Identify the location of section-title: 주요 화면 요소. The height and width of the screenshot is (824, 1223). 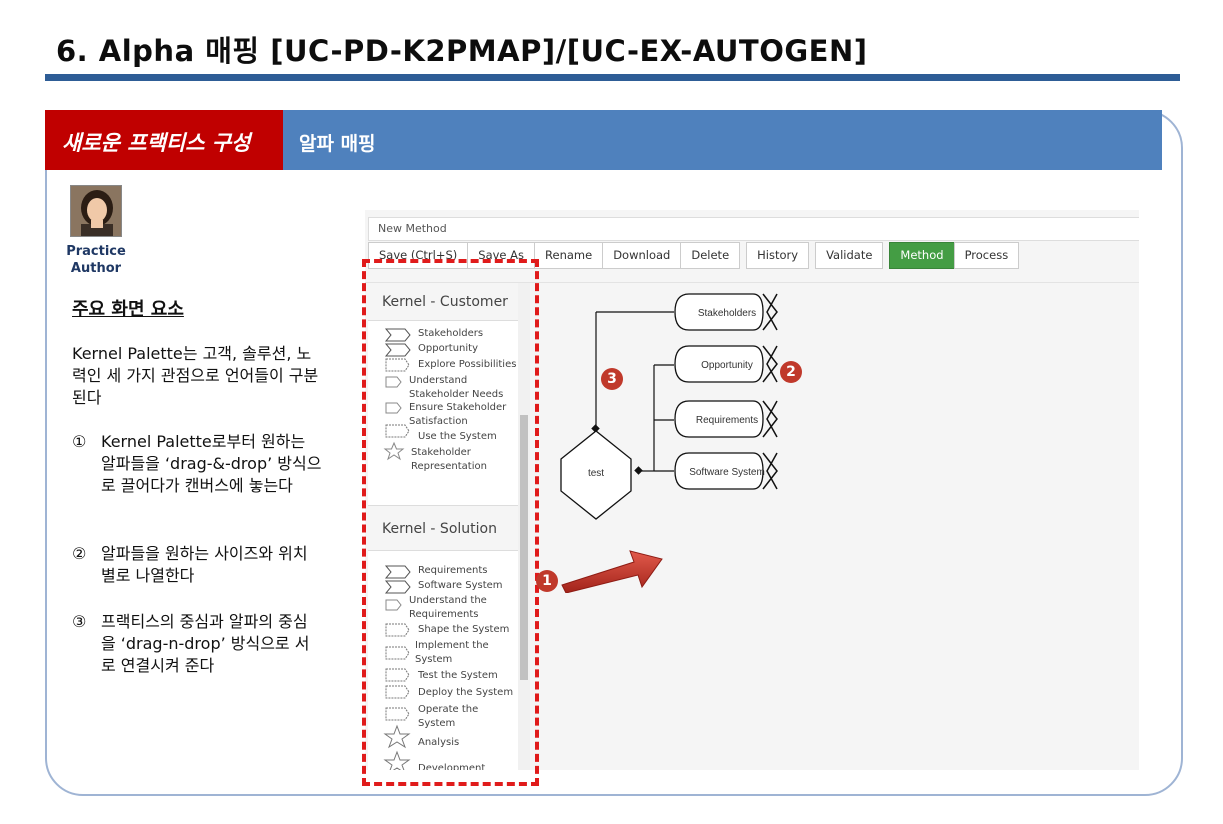
(128, 309).